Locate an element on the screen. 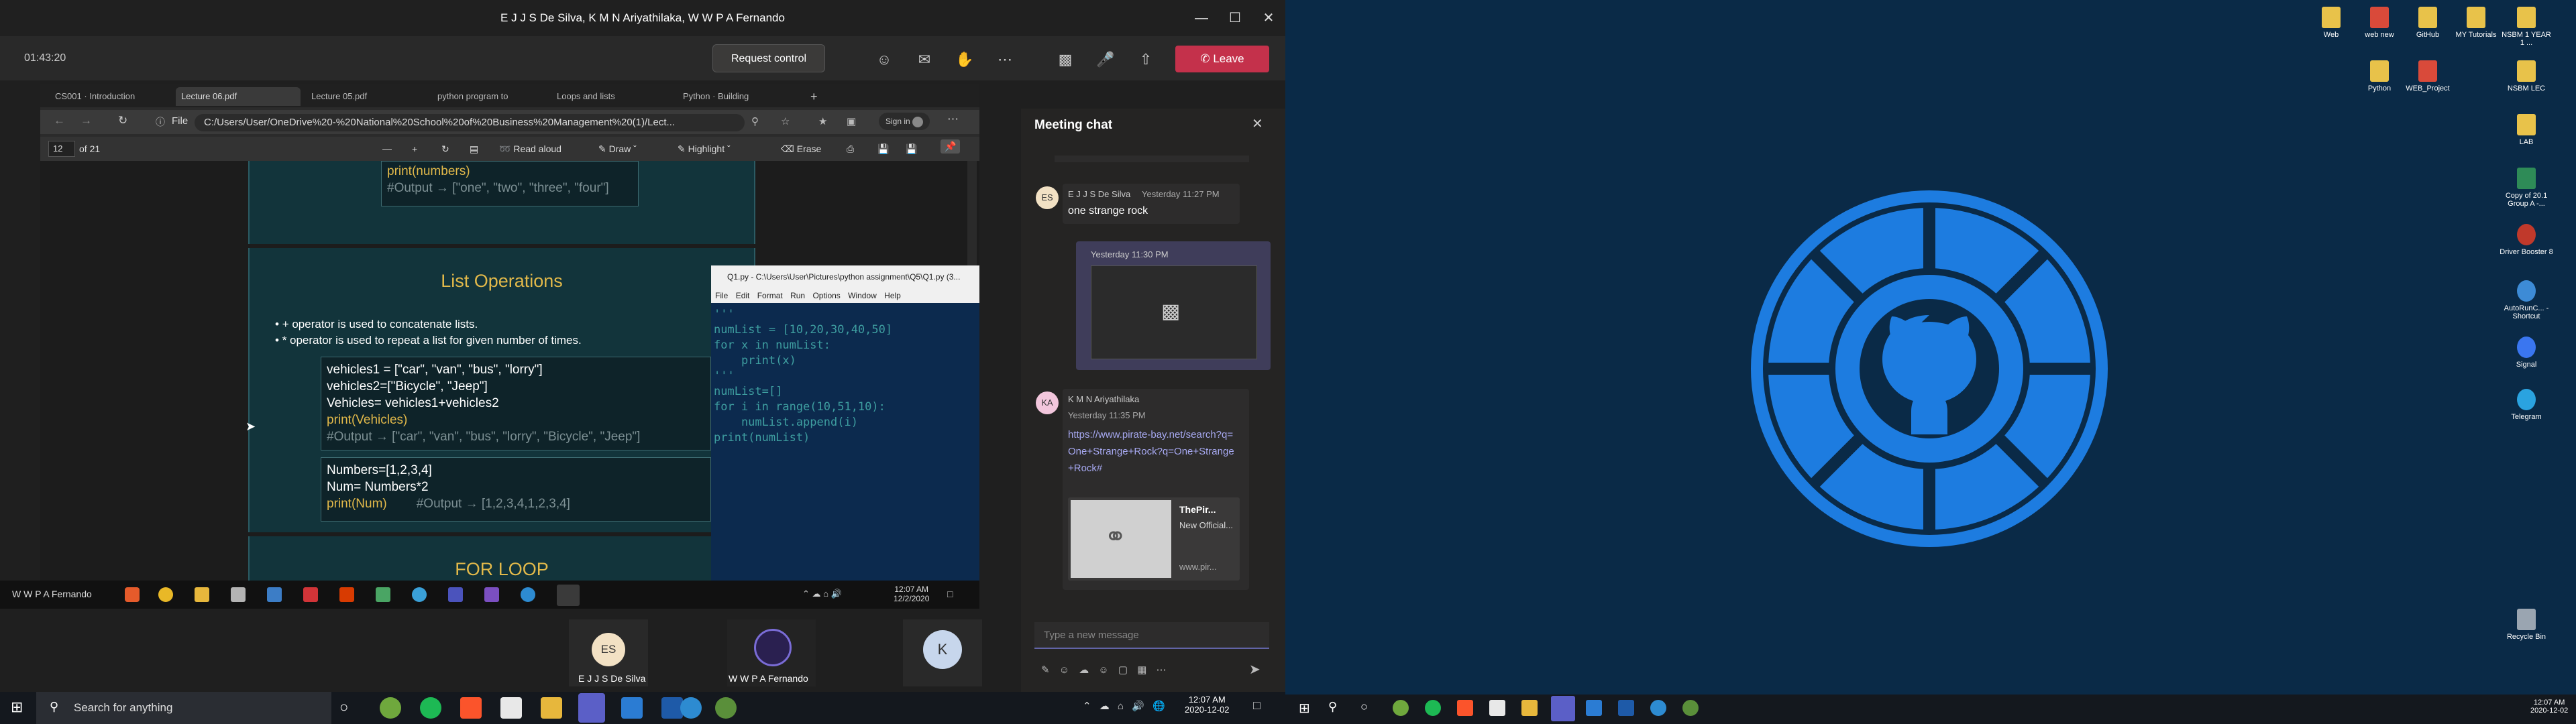  save-as-icon: 💾 is located at coordinates (911, 149).